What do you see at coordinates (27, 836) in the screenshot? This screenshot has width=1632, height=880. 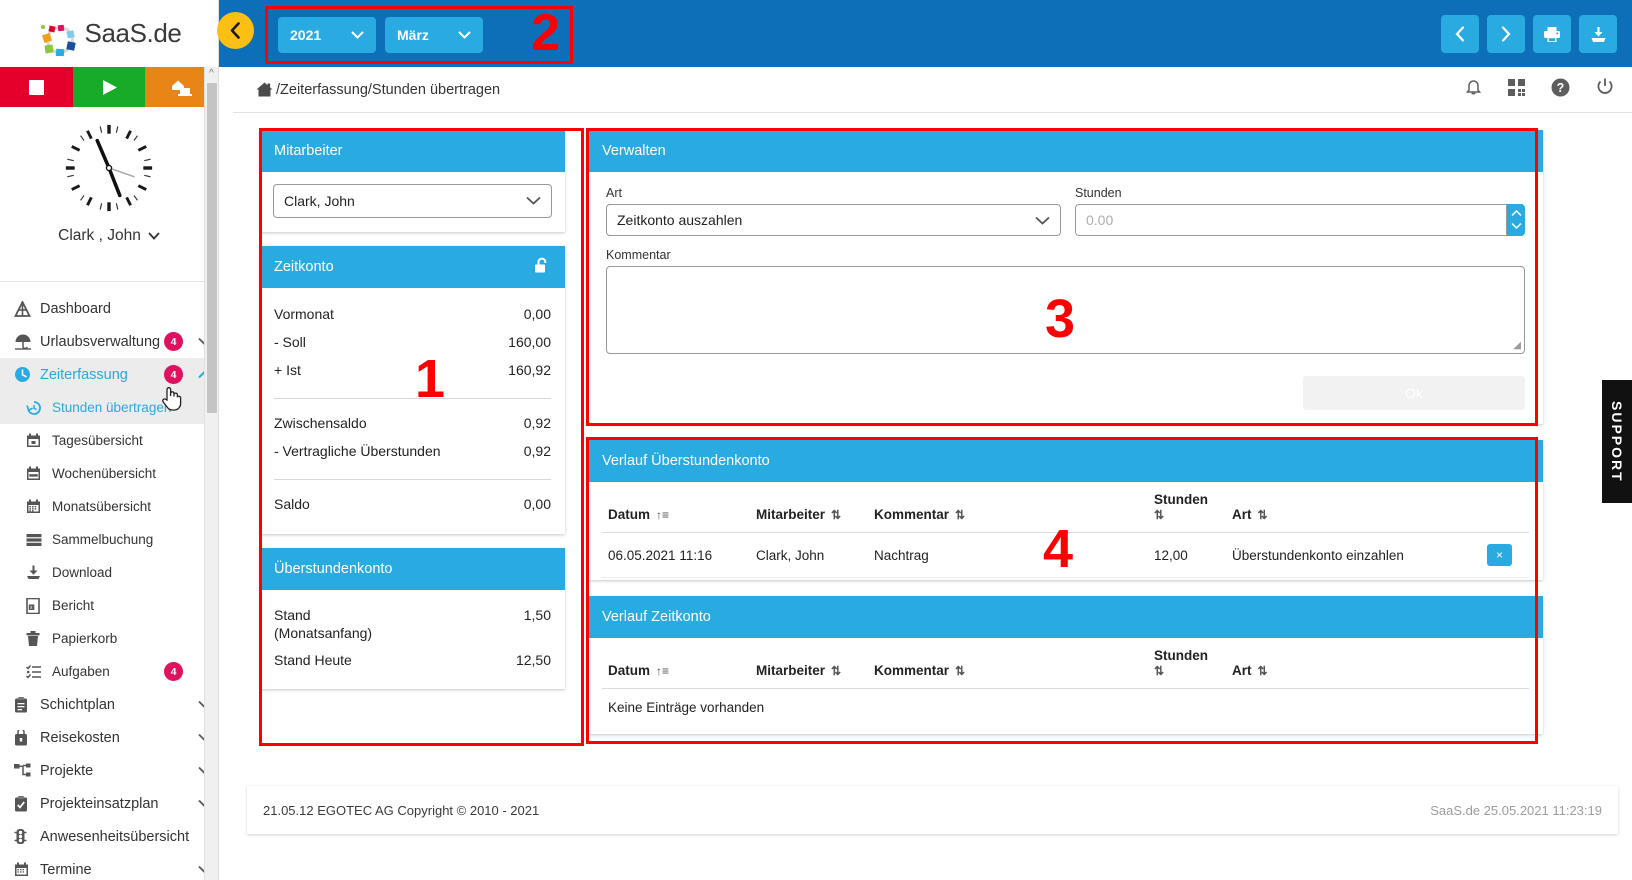 I see `traffic-light-icon` at bounding box center [27, 836].